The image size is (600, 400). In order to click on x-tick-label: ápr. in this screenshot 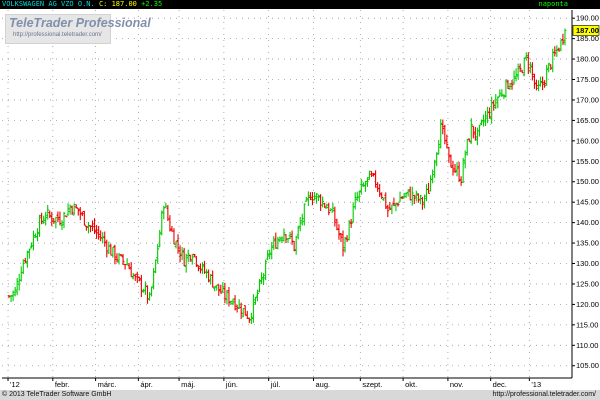, I will do `click(146, 384)`.